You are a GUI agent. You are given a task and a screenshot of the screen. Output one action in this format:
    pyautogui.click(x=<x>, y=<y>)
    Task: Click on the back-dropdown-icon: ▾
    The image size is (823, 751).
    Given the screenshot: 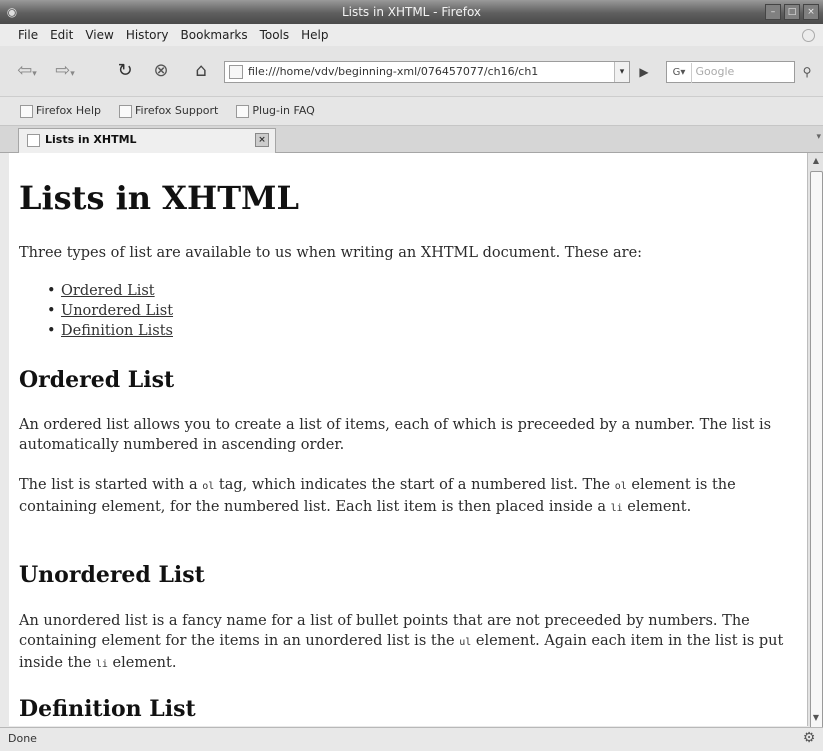 What is the action you would take?
    pyautogui.click(x=34, y=74)
    